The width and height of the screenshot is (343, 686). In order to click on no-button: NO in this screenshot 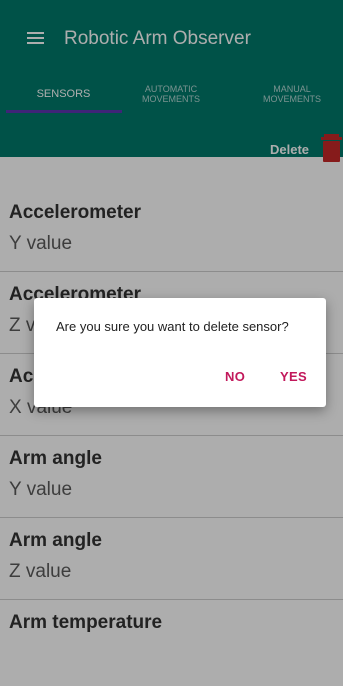, I will do `click(235, 376)`.